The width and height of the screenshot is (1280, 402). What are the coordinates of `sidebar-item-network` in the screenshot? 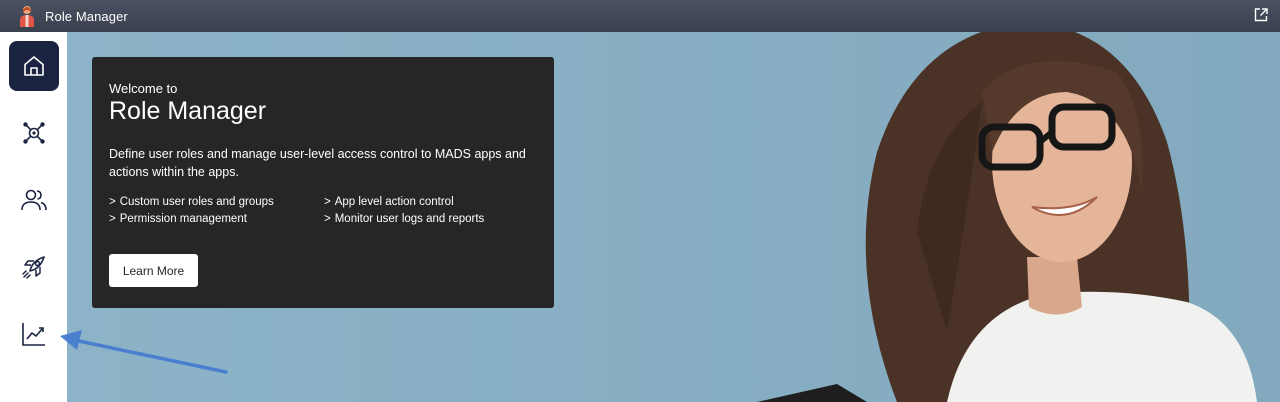 It's located at (34, 133).